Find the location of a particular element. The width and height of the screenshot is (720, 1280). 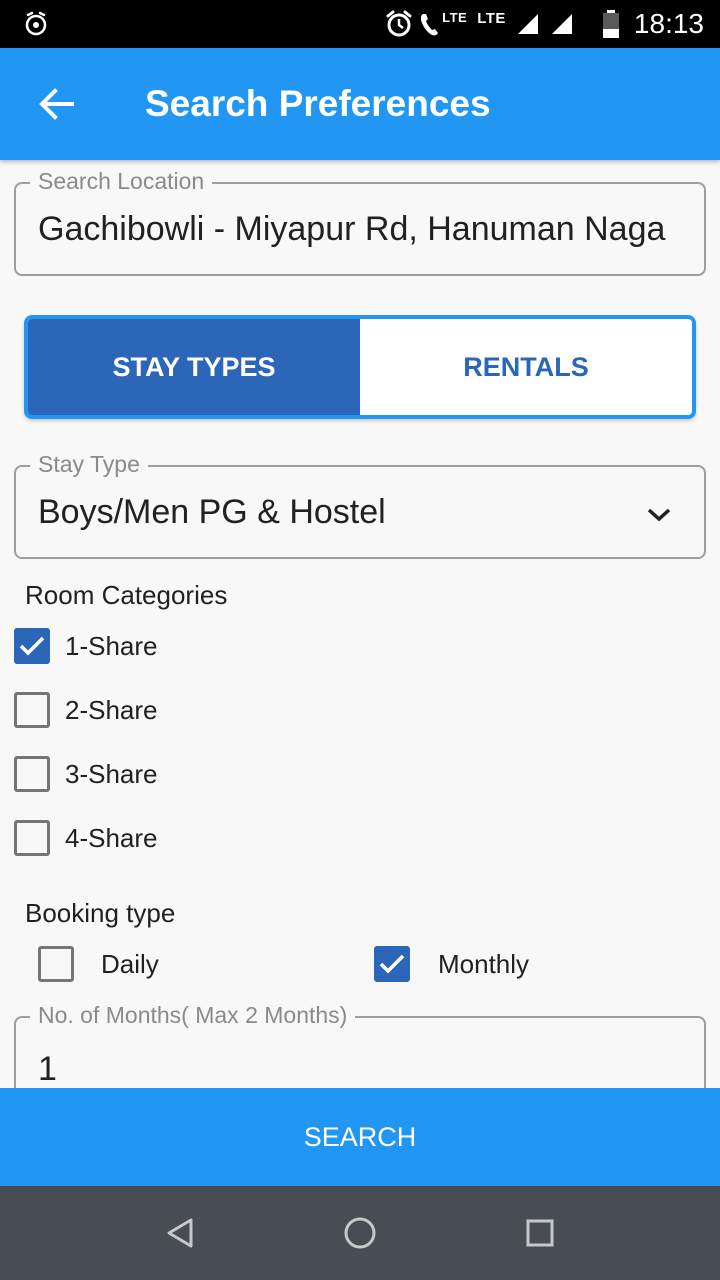

checkbox-1-share: 1-Share is located at coordinates (86, 646).